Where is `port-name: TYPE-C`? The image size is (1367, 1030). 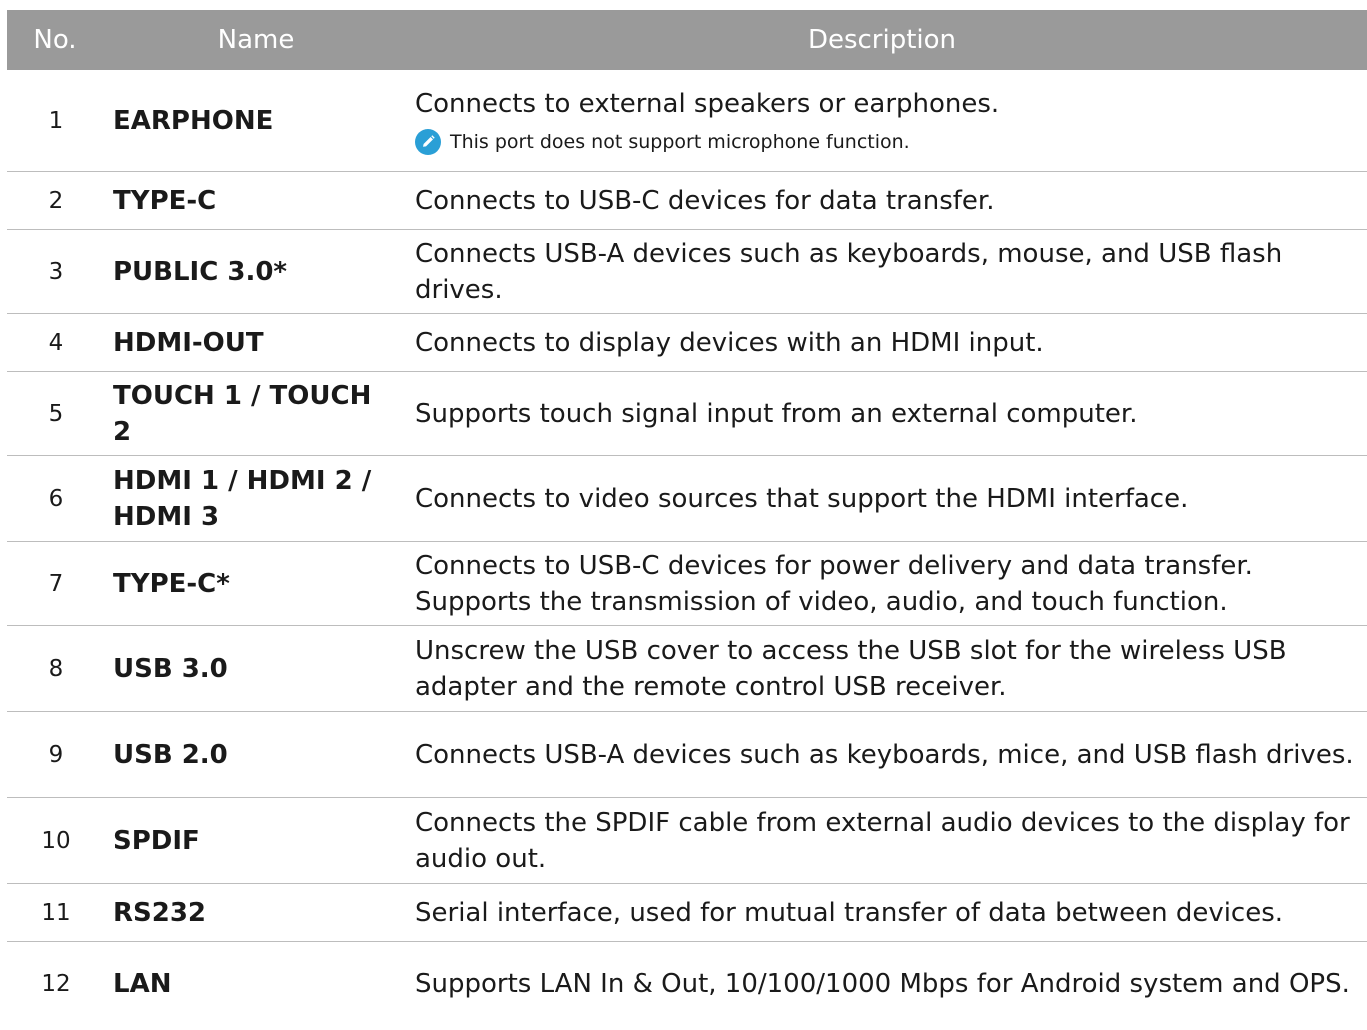
port-name: TYPE-C is located at coordinates (165, 200).